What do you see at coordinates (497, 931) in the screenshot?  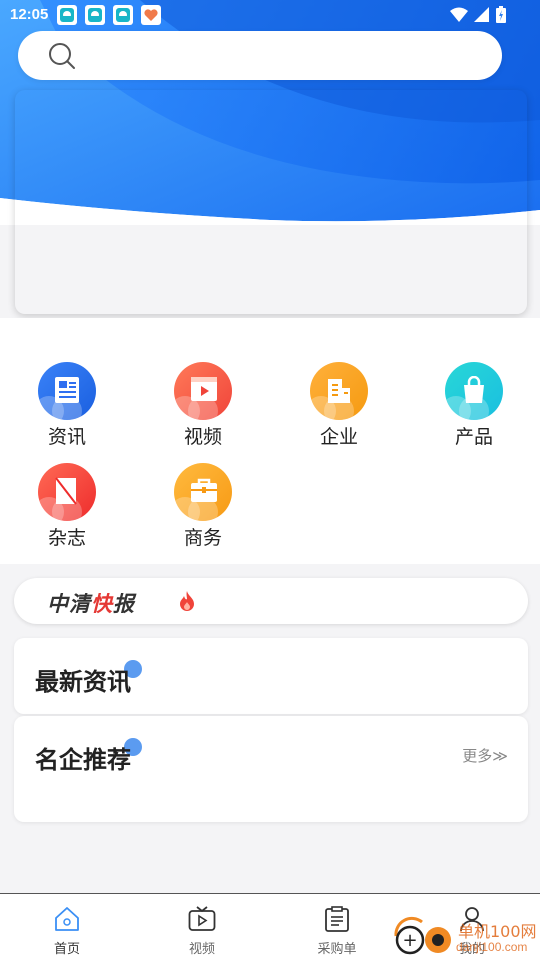 I see `watermark-site: 单机100网` at bounding box center [497, 931].